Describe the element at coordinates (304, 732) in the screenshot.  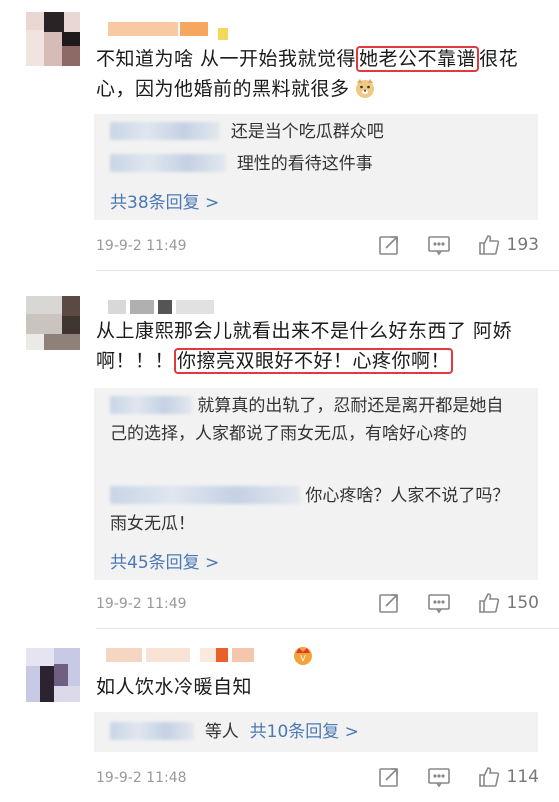
I see `more-replies-link: 共10条回复 >` at that location.